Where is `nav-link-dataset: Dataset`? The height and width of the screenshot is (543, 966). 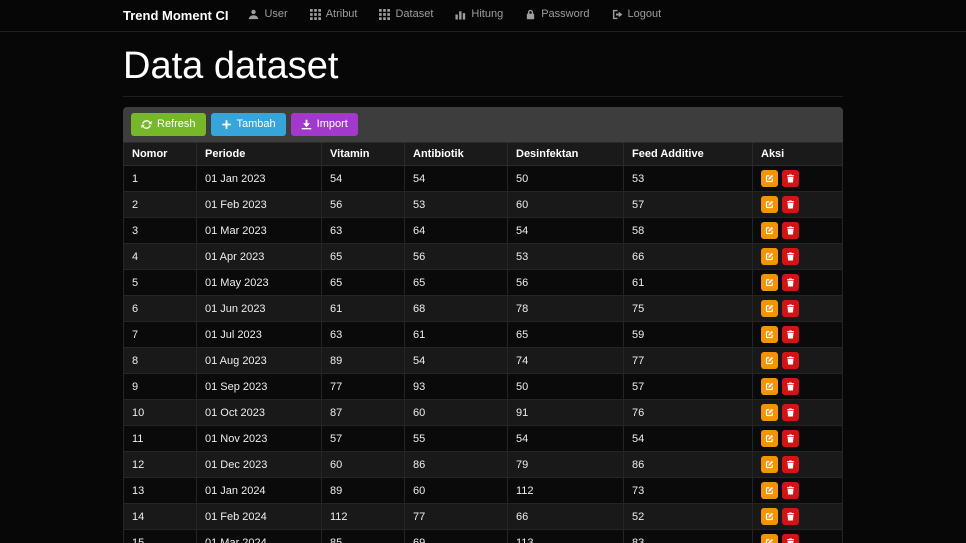
nav-link-dataset: Dataset is located at coordinates (406, 14).